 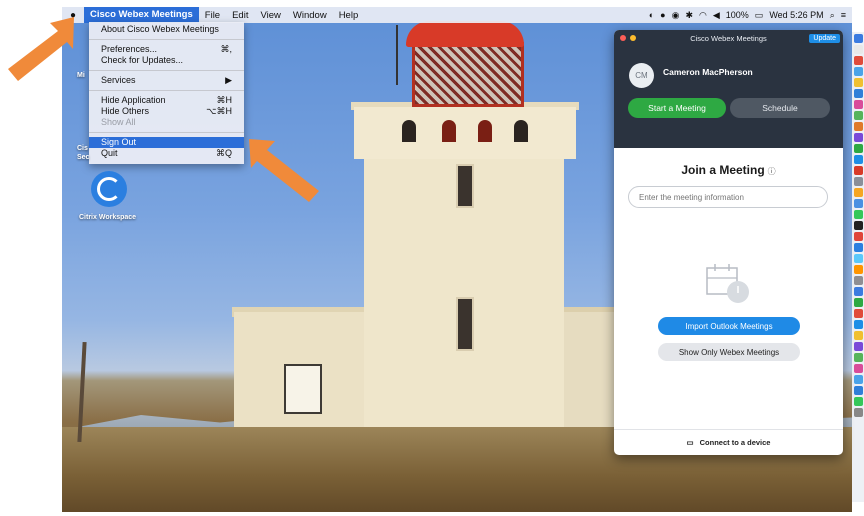 What do you see at coordinates (843, 15) in the screenshot?
I see `notification-center-icon: ≡` at bounding box center [843, 15].